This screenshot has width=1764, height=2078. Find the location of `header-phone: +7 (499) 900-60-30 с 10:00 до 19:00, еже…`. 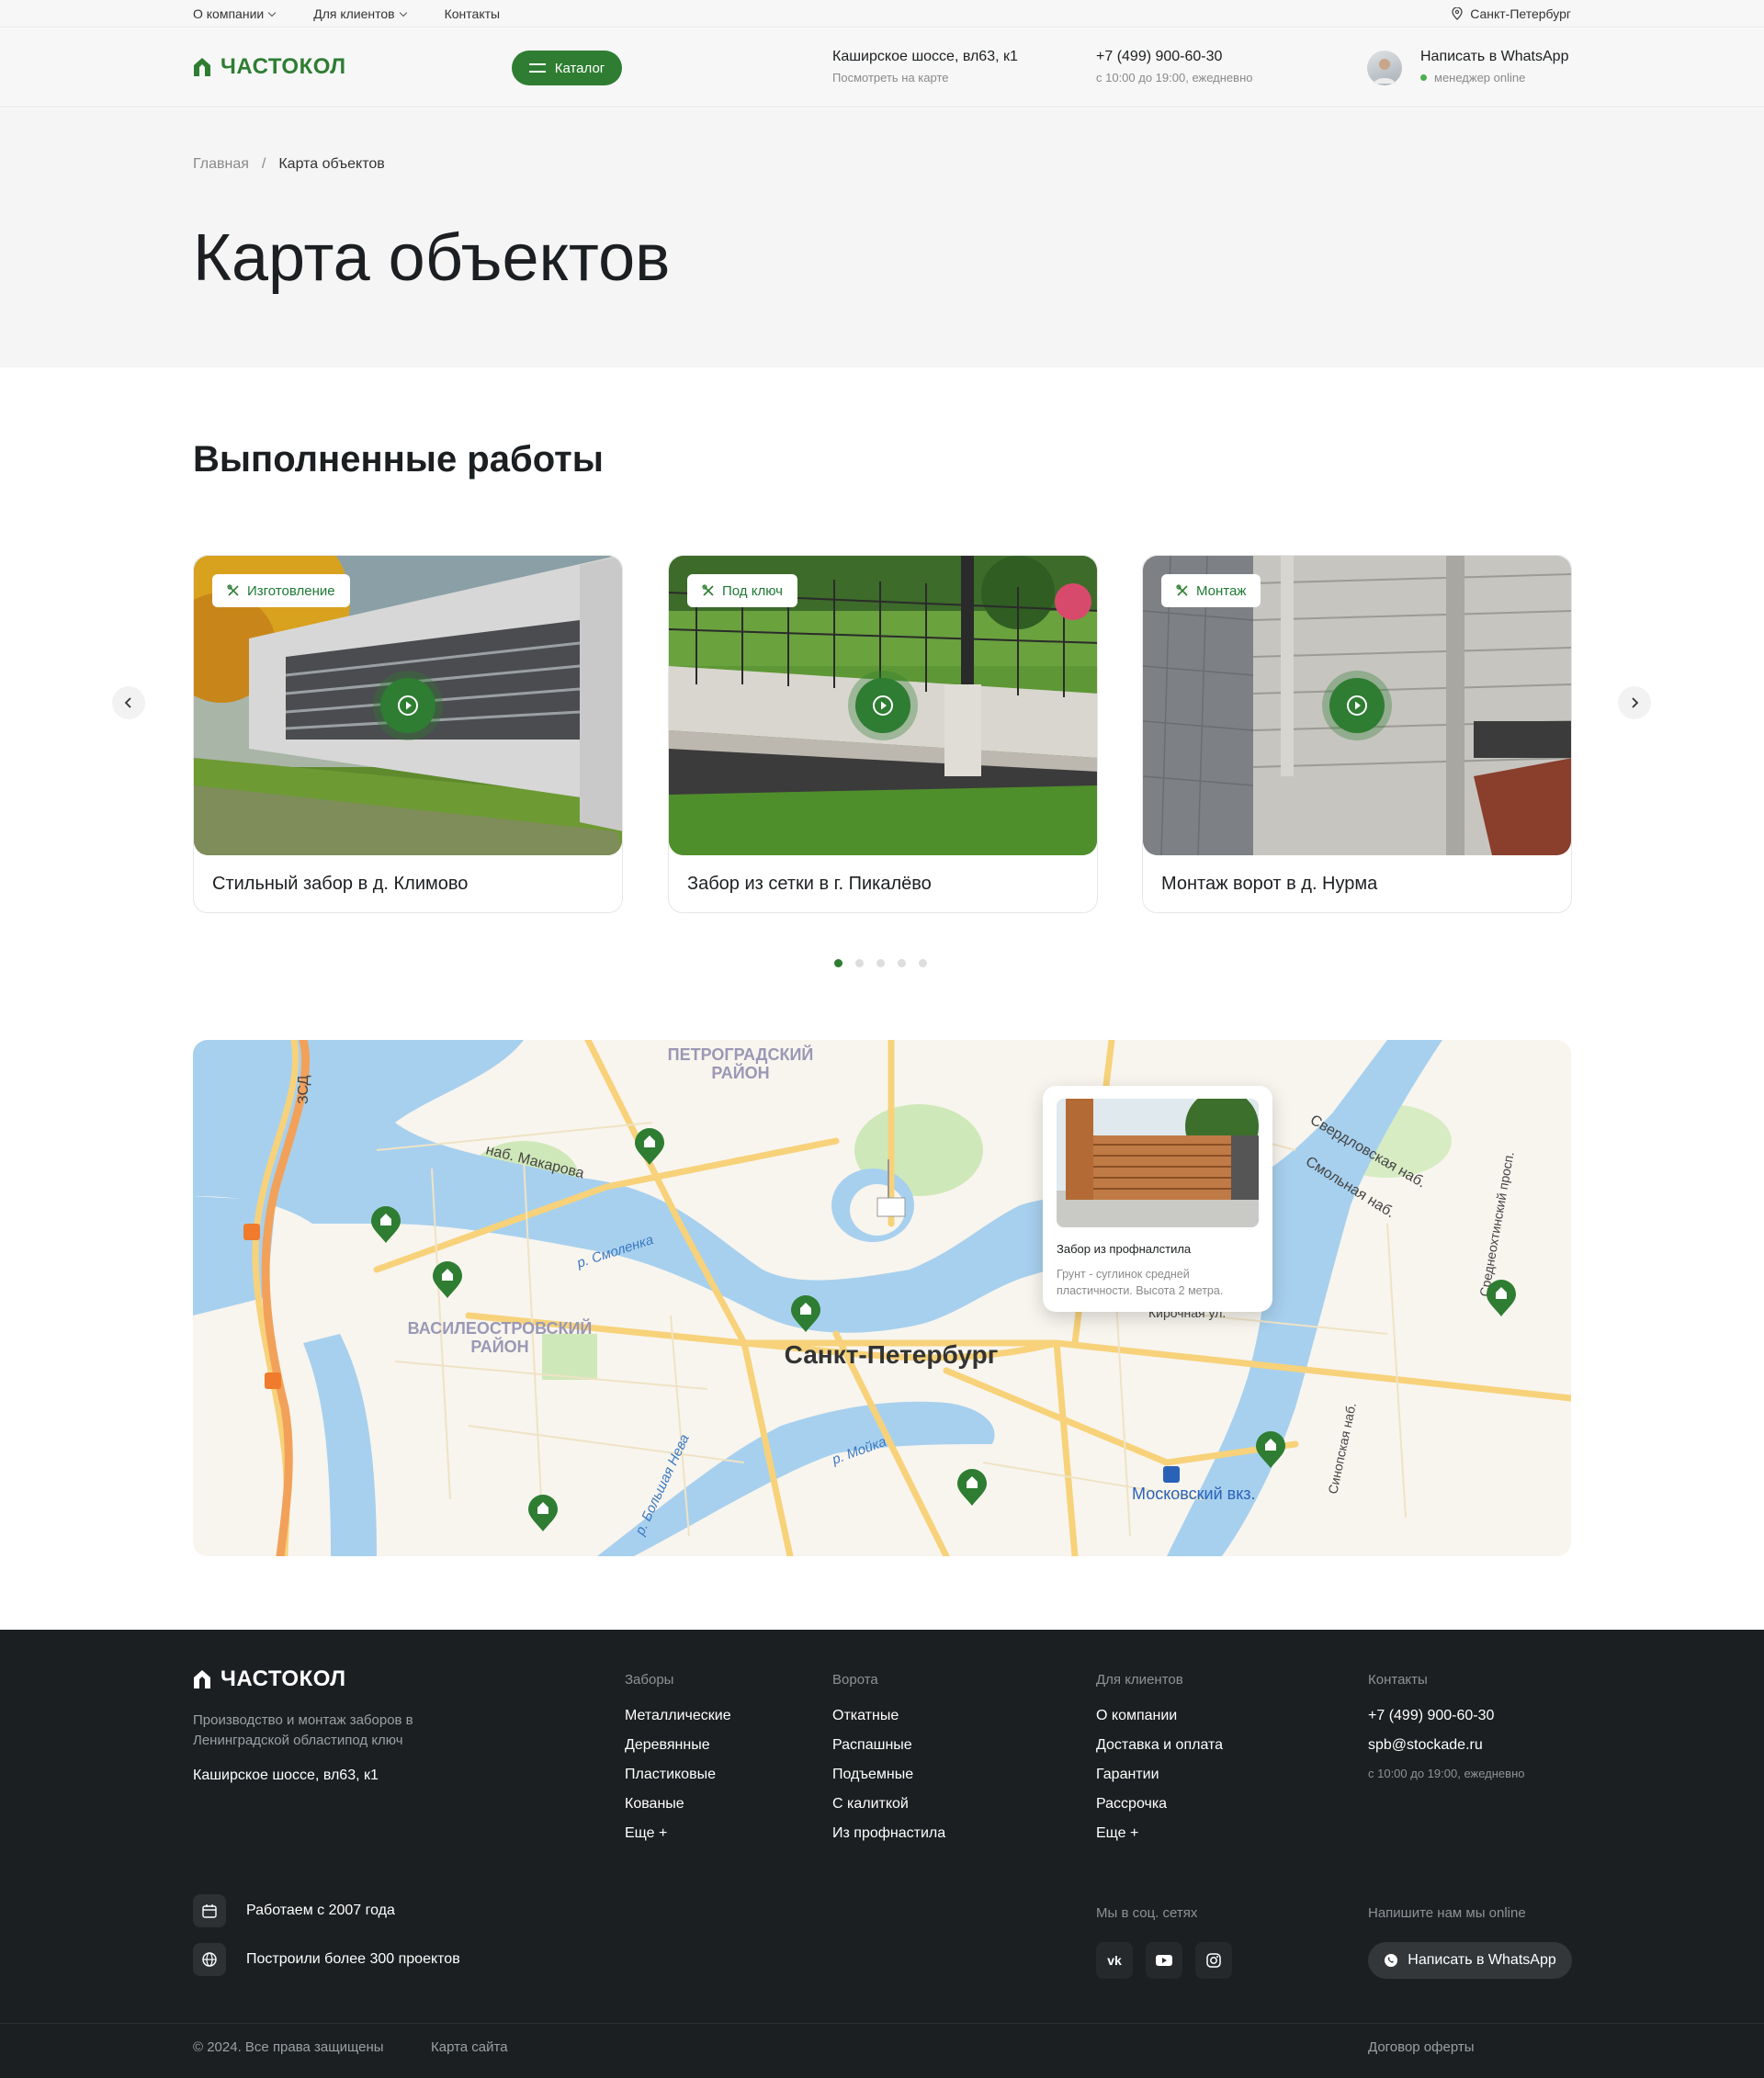

header-phone: +7 (499) 900-60-30 с 10:00 до 19:00, еже… is located at coordinates (1174, 67).